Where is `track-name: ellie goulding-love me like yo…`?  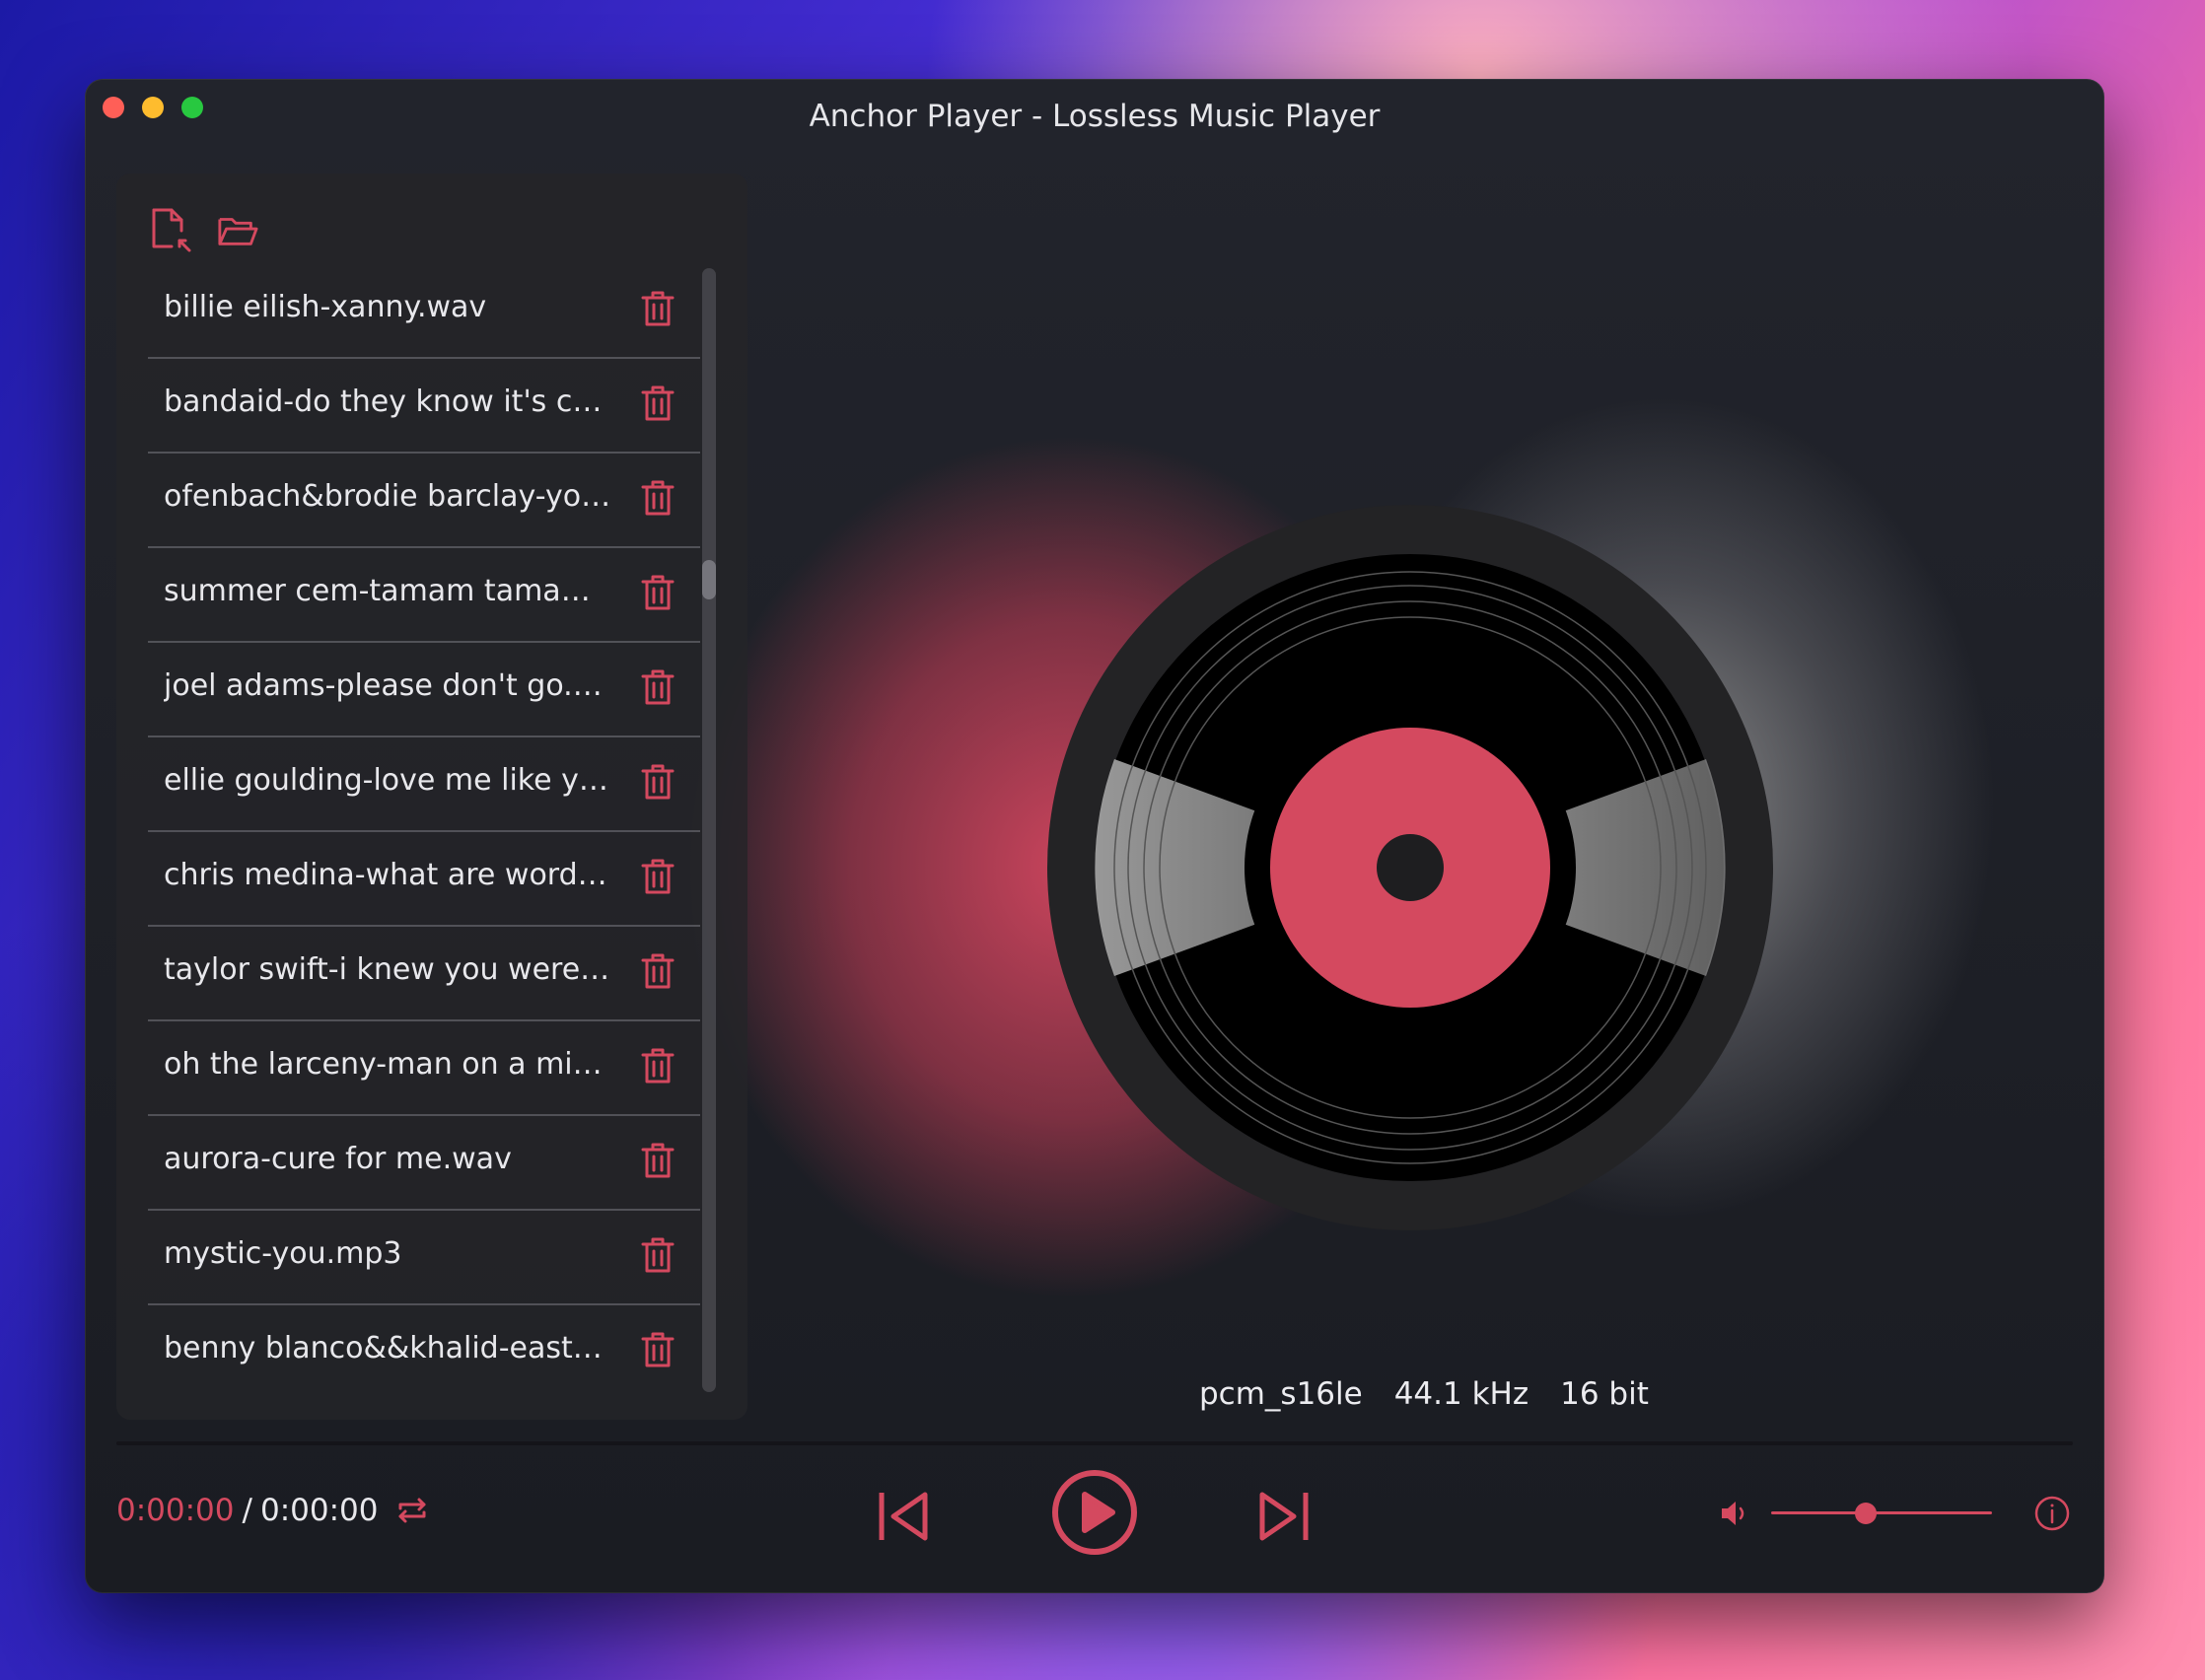 track-name: ellie goulding-love me like yo… is located at coordinates (390, 780).